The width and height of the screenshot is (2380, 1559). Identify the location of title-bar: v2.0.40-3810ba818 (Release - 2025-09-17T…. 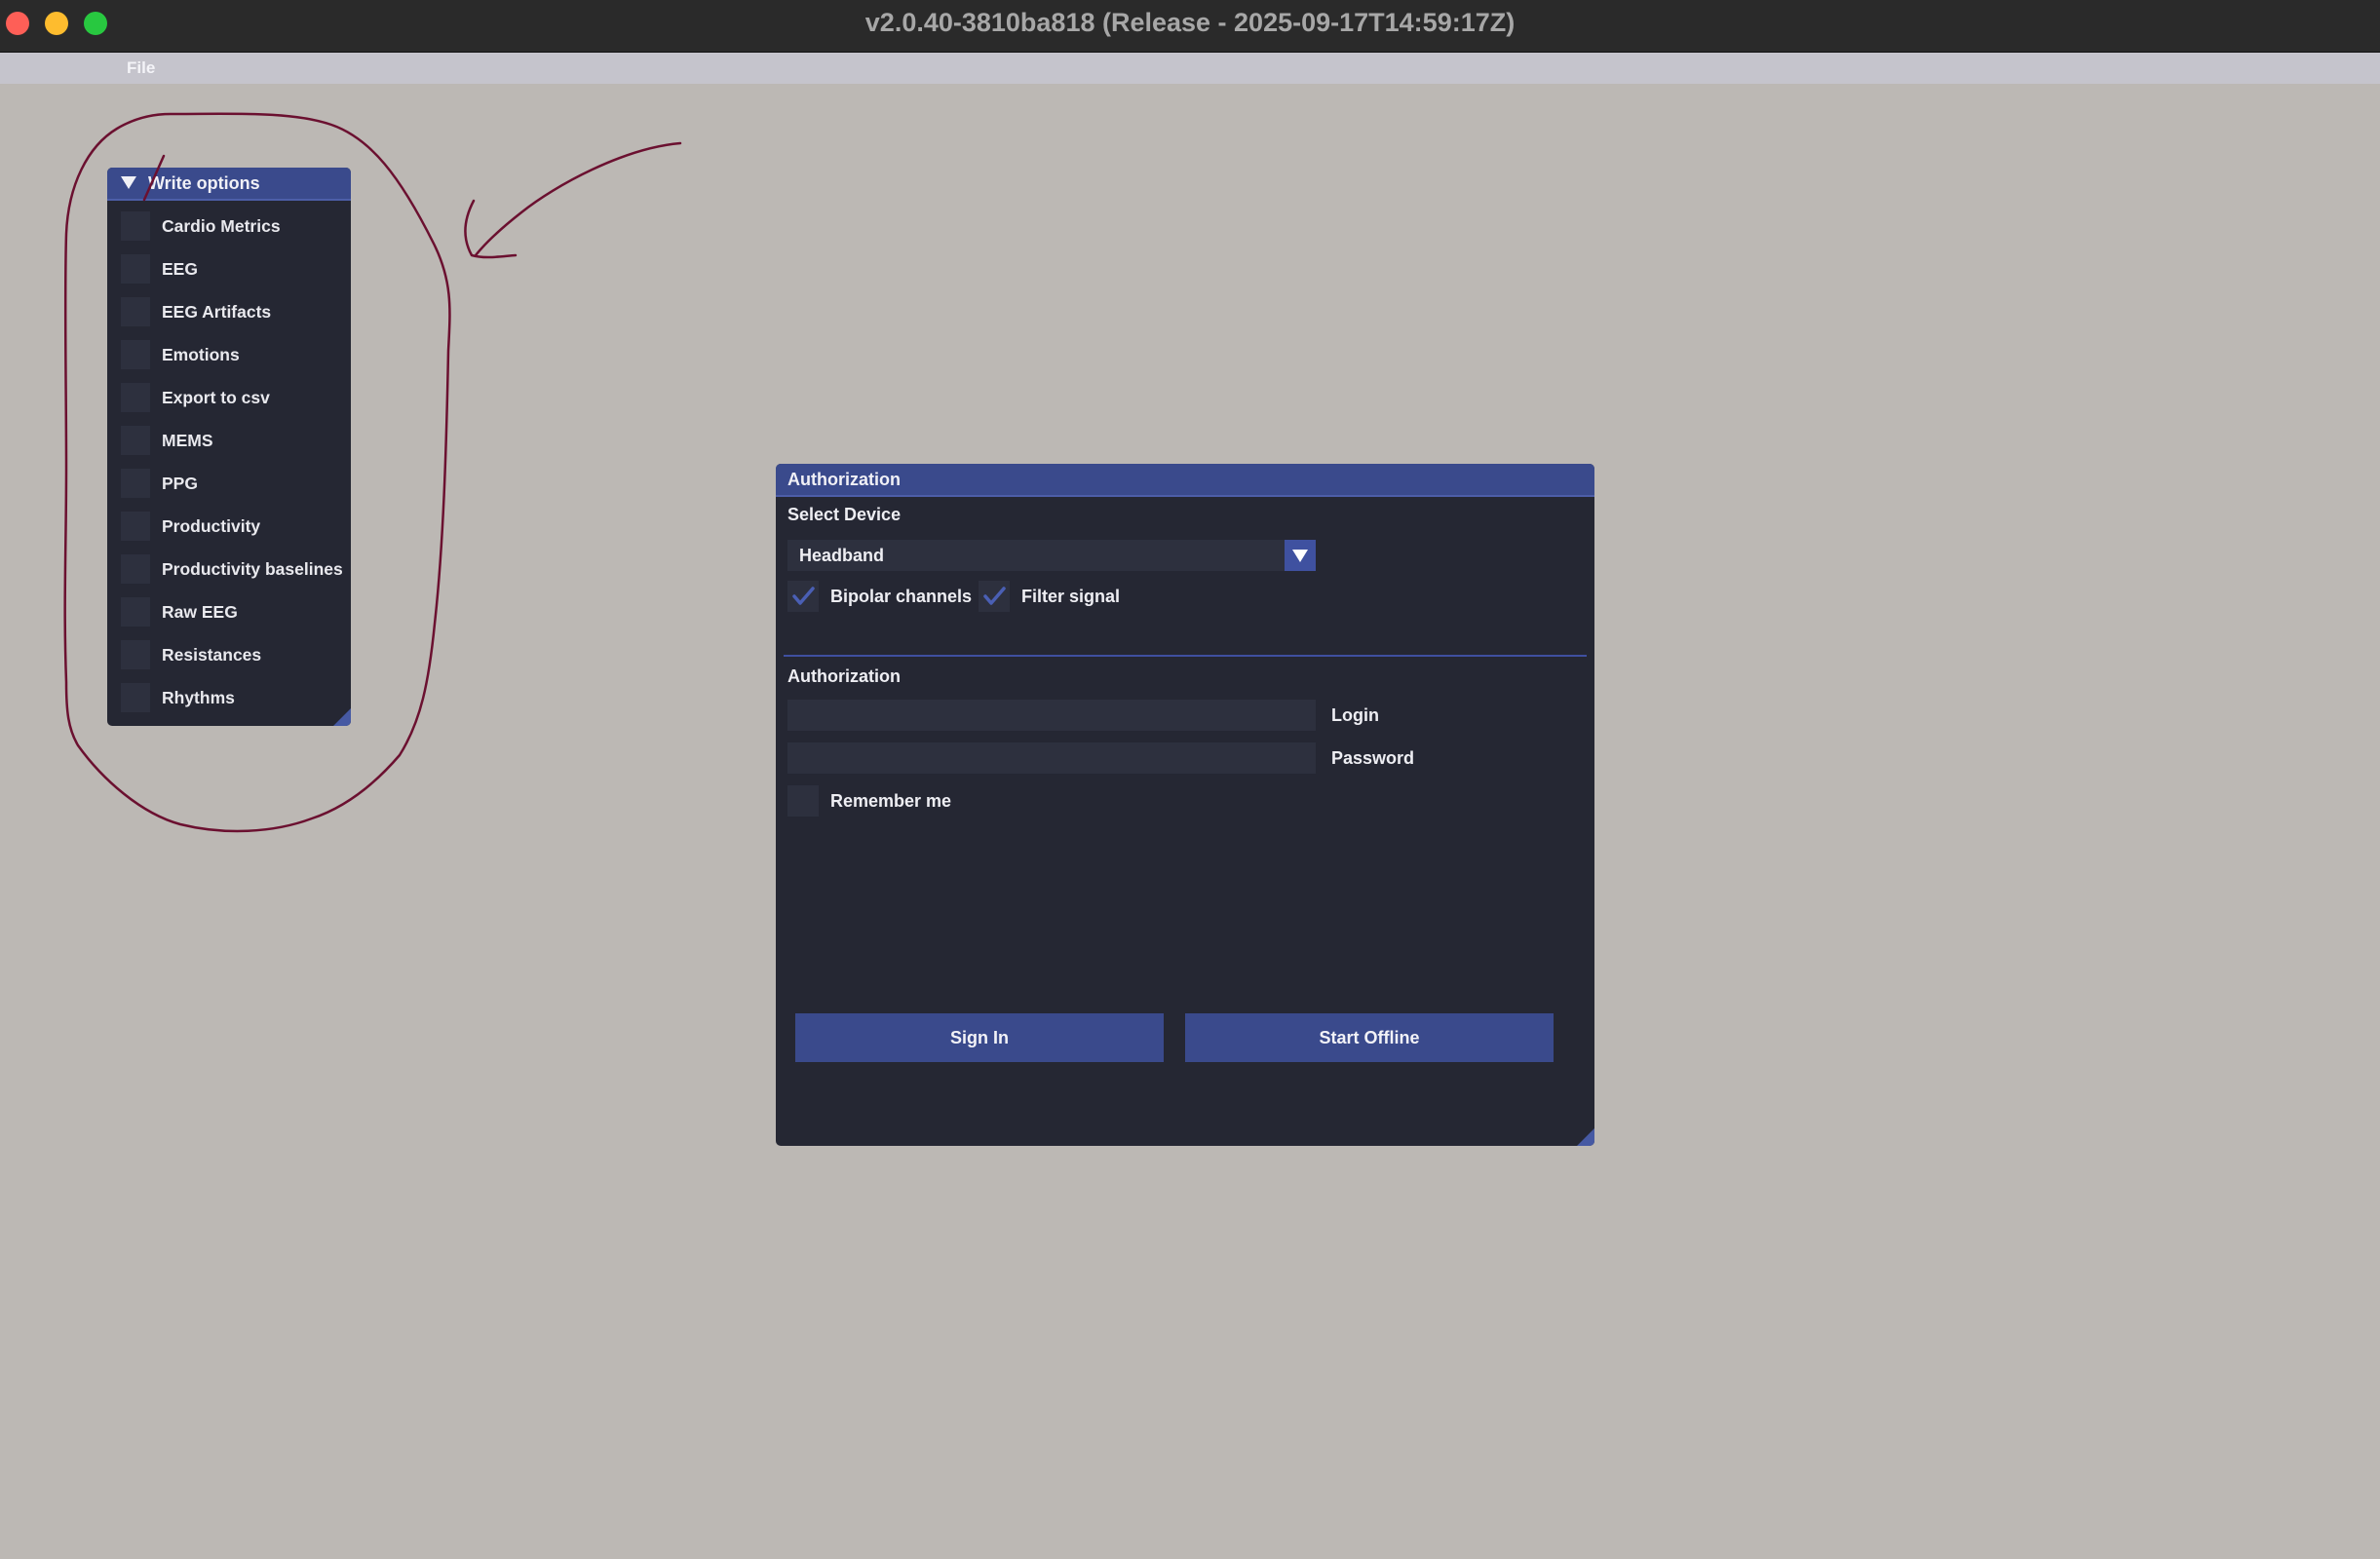
(1190, 26).